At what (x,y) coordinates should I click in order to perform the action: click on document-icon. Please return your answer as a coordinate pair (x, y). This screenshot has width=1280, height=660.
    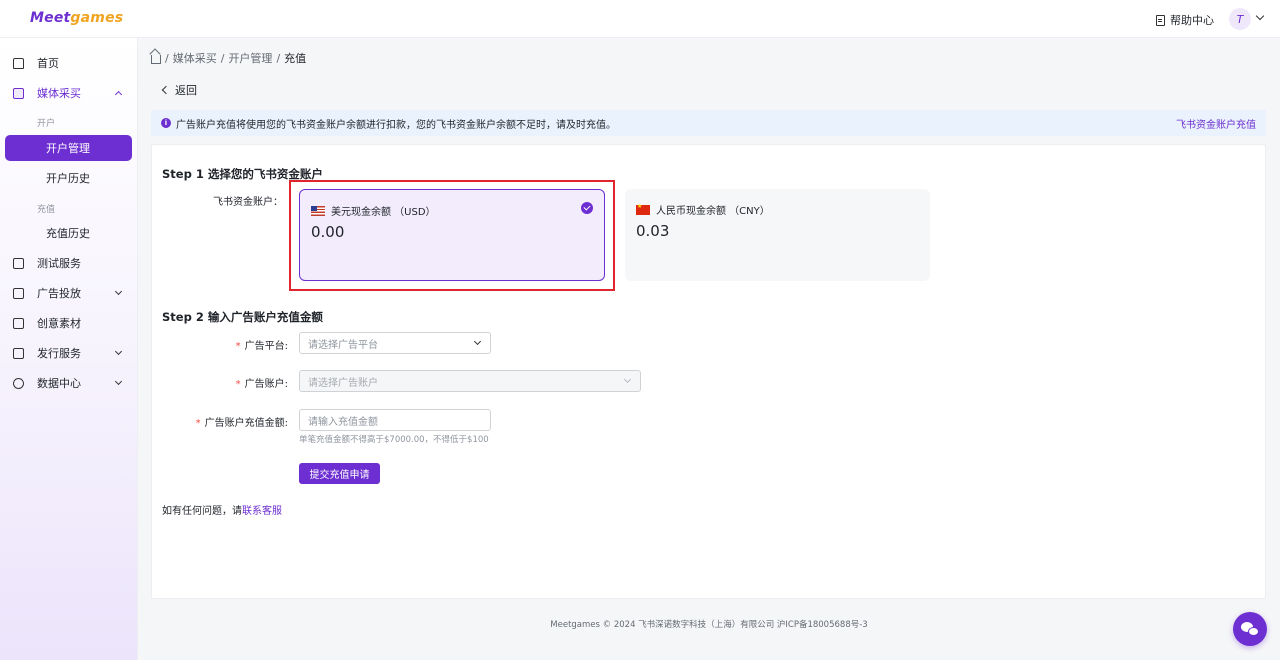
    Looking at the image, I should click on (1160, 20).